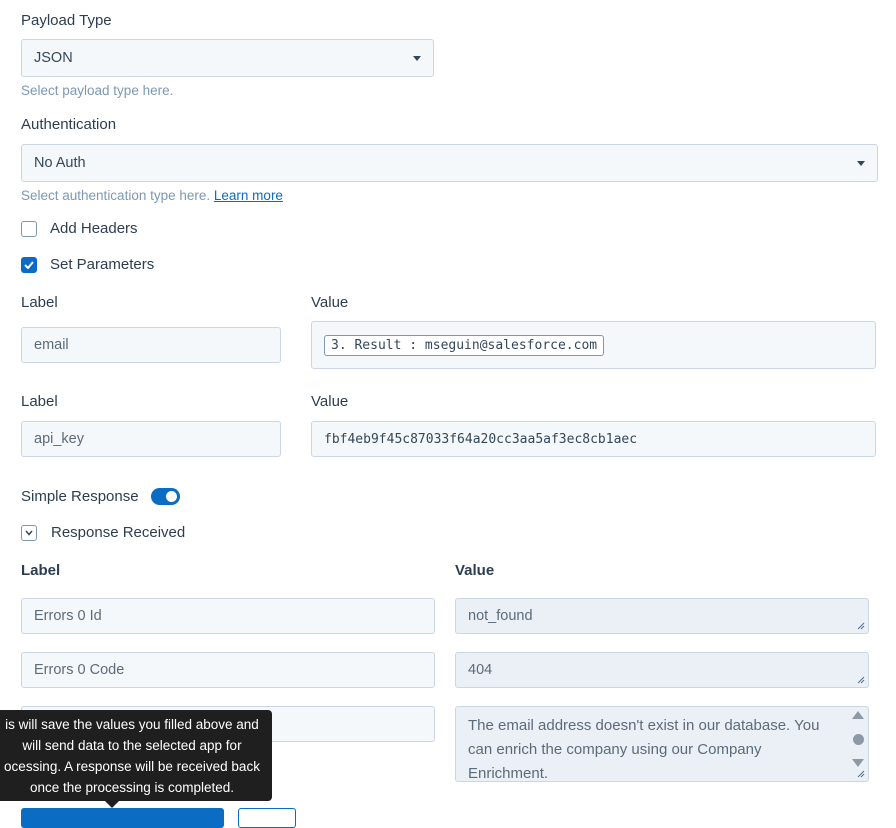 This screenshot has height=828, width=896. Describe the element at coordinates (132, 787) in the screenshot. I see `tooltip-line: once the processing is completed.` at that location.